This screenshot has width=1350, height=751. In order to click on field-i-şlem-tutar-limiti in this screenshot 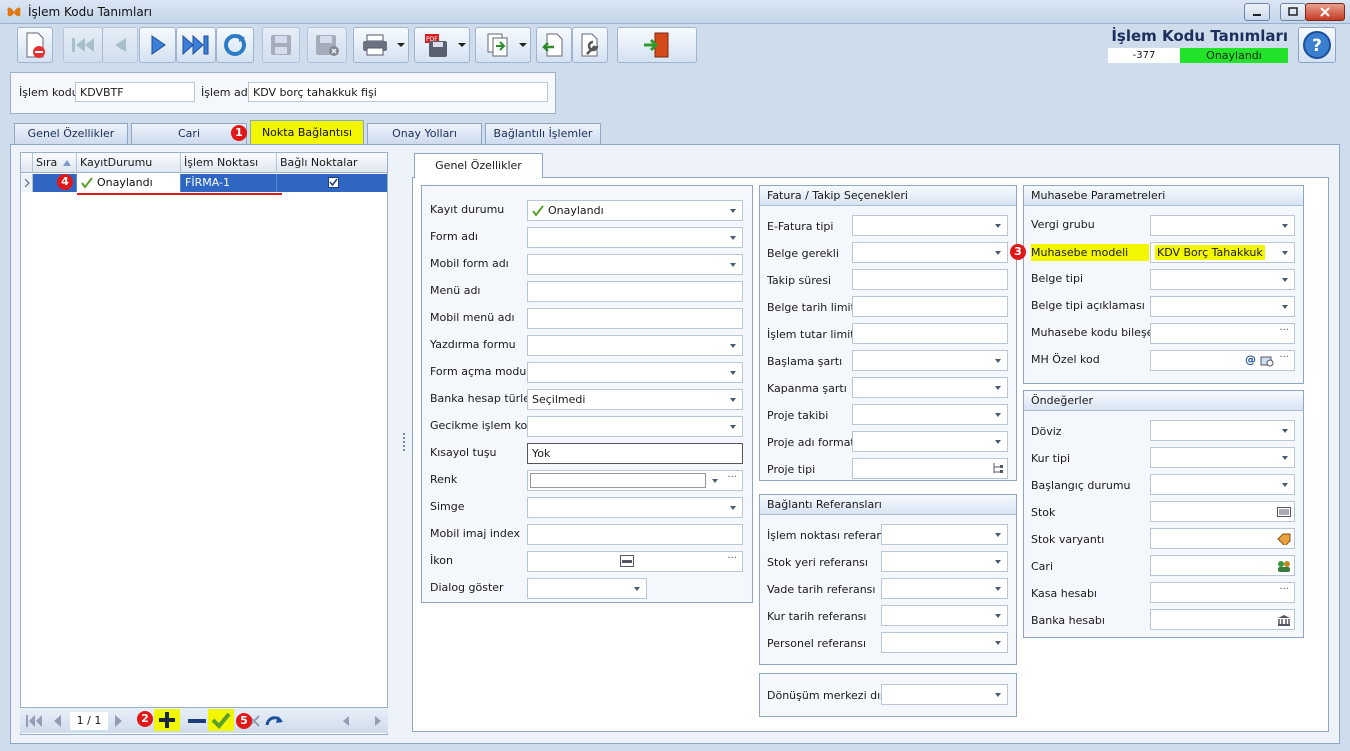, I will do `click(930, 333)`.